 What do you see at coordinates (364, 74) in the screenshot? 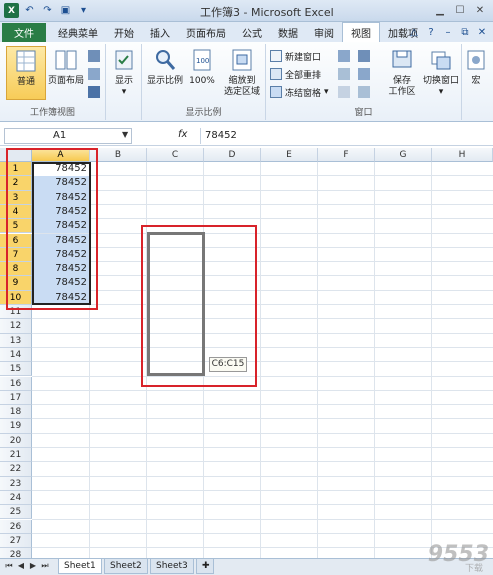
I see `sync-scroll-button` at bounding box center [364, 74].